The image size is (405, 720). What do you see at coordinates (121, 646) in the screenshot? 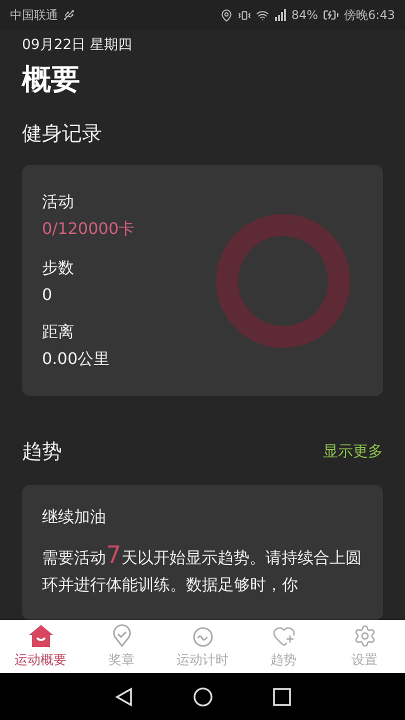
I see `tab: 奖章` at bounding box center [121, 646].